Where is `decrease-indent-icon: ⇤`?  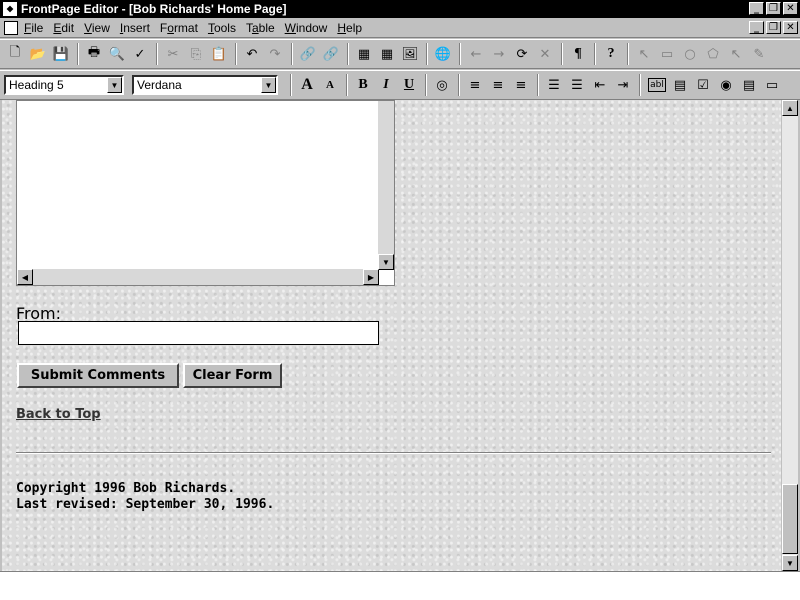 decrease-indent-icon: ⇤ is located at coordinates (600, 85).